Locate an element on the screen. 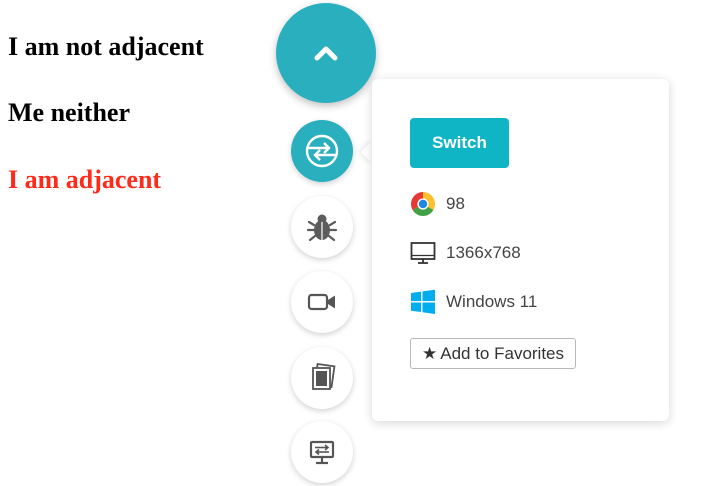 The width and height of the screenshot is (709, 486). os-row: Windows 11 is located at coordinates (473, 302).